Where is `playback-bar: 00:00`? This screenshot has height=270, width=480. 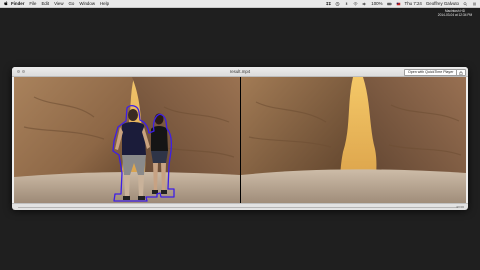
playback-bar: 00:00 is located at coordinates (240, 206).